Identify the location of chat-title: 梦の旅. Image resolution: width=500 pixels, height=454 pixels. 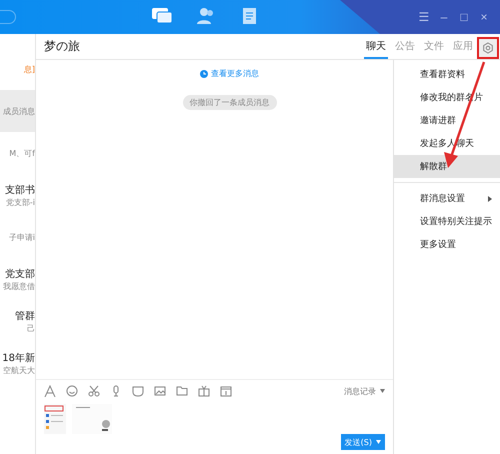
(62, 46).